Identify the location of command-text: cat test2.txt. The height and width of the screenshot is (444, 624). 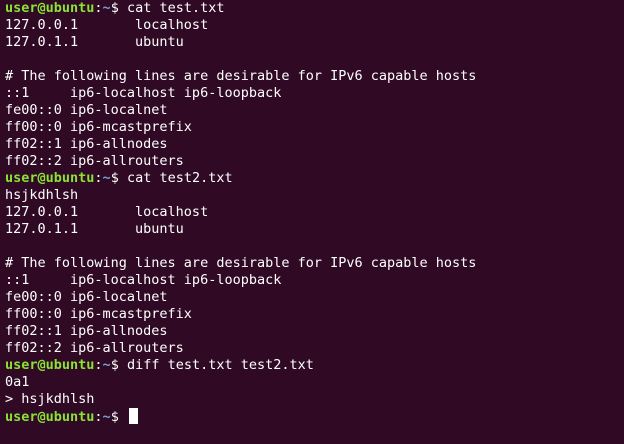
(179, 178).